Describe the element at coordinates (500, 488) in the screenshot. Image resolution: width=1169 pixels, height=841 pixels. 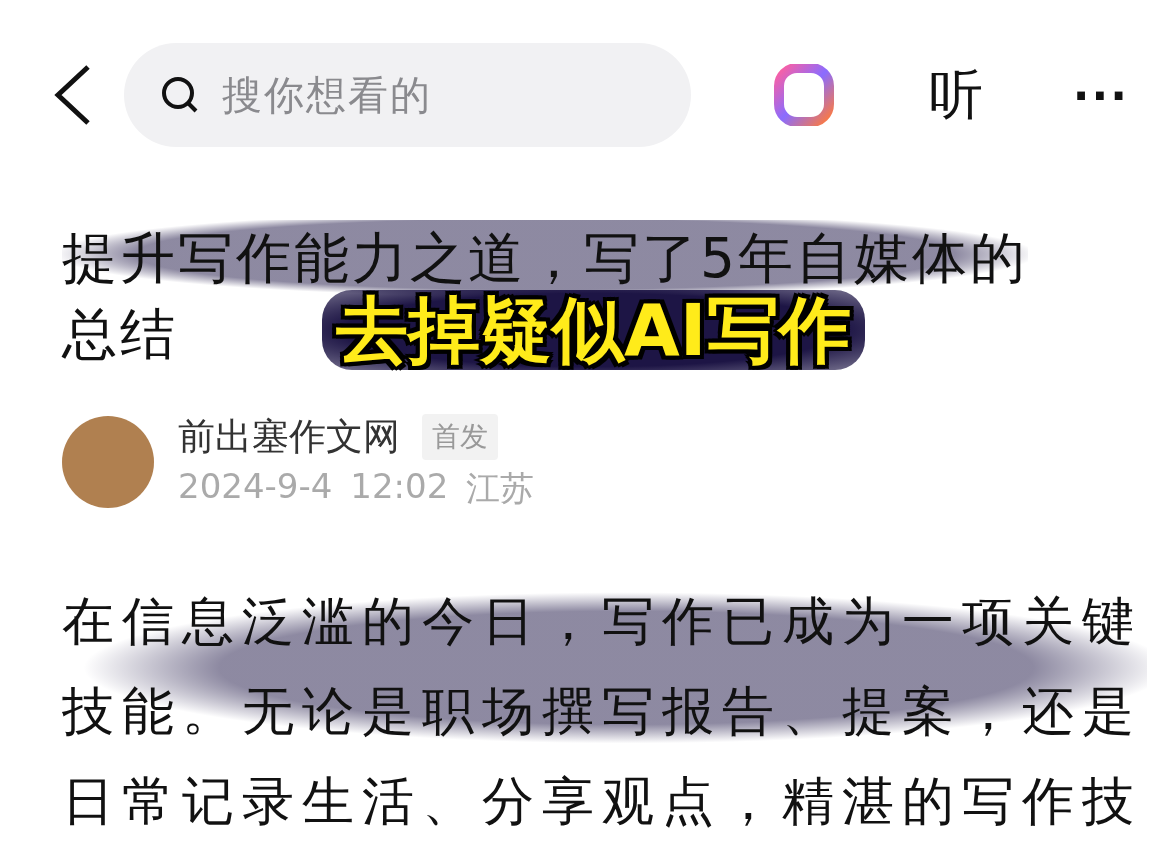
I see `publish-location: 江苏` at that location.